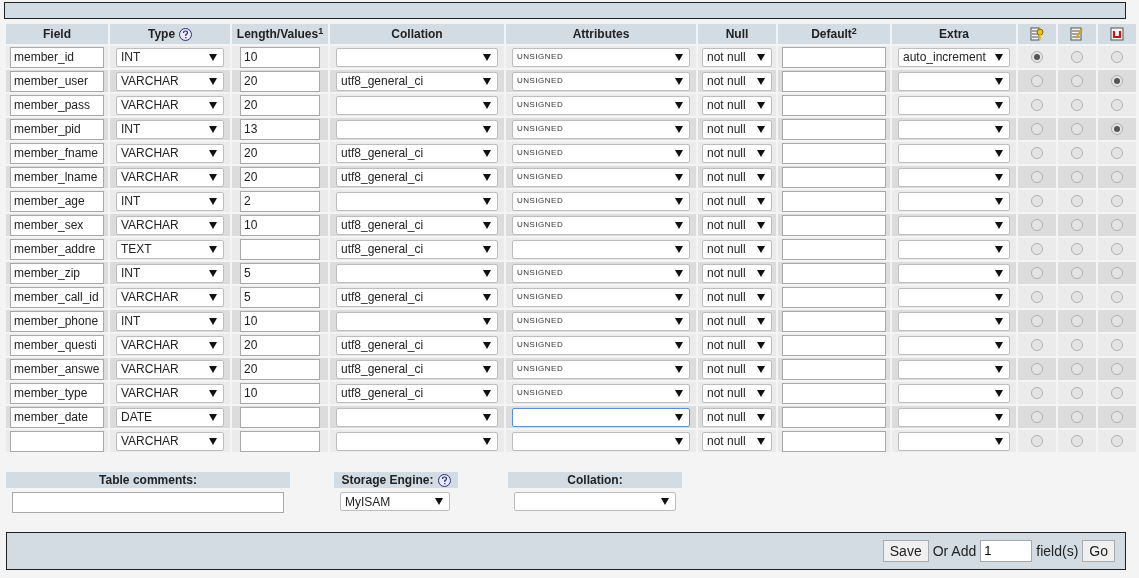 The width and height of the screenshot is (1139, 578). What do you see at coordinates (57, 57) in the screenshot?
I see `field-name-input: member_id` at bounding box center [57, 57].